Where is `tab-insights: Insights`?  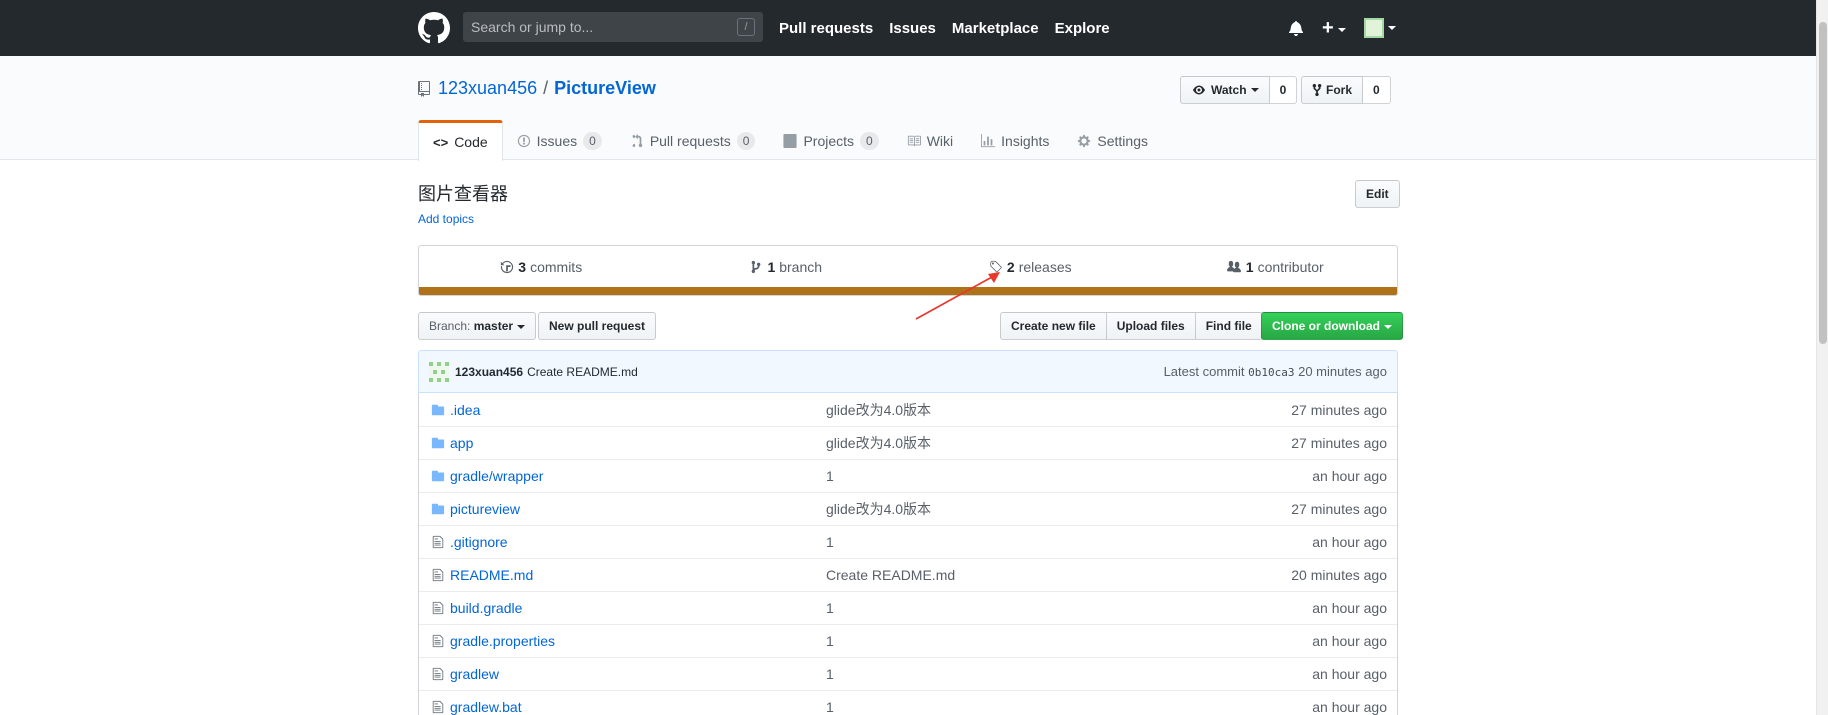 tab-insights: Insights is located at coordinates (1015, 140).